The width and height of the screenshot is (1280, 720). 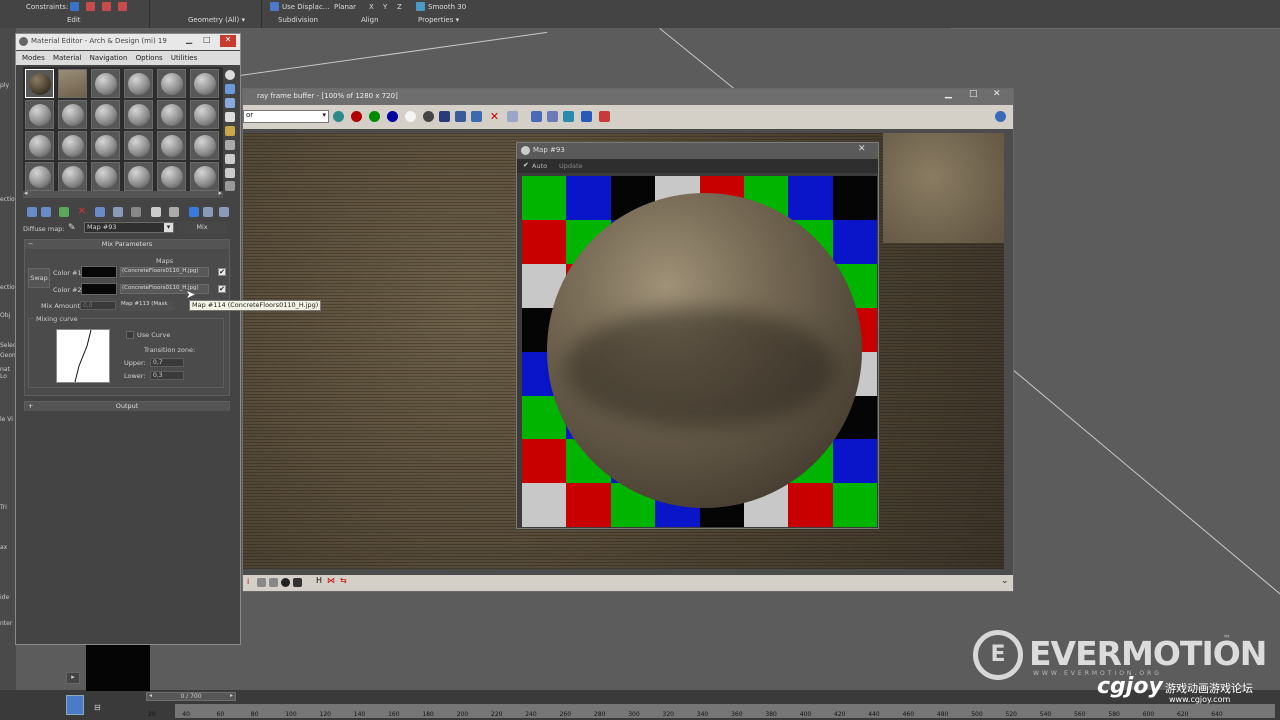 What do you see at coordinates (261, 582) in the screenshot?
I see `stats-icon` at bounding box center [261, 582].